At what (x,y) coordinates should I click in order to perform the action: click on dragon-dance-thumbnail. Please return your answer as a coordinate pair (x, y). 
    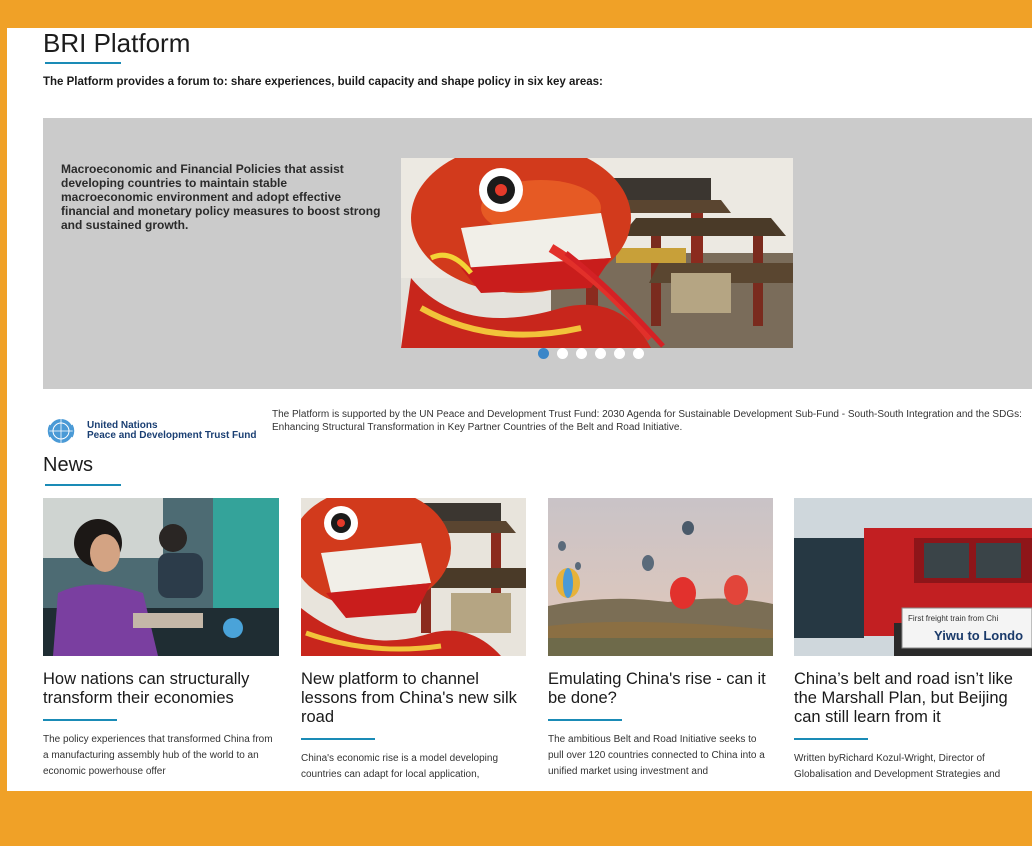
    Looking at the image, I should click on (413, 577).